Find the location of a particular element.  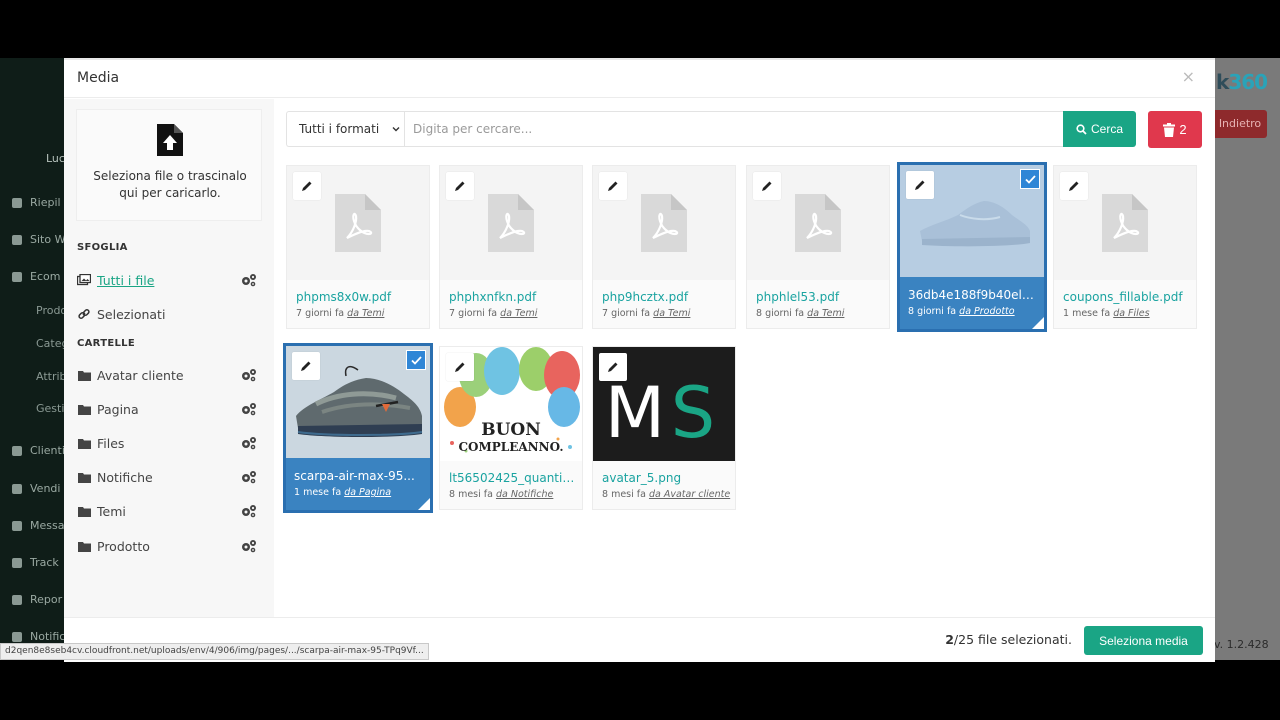

balloons-text-line-2: COMPLEANNO. is located at coordinates (510, 447).